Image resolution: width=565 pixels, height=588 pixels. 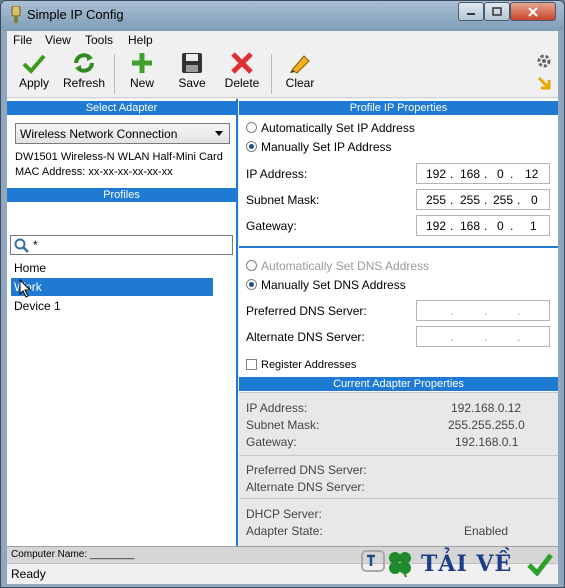 I want to click on preferred-dns-label: Preferred DNS Server:, so click(x=306, y=311).